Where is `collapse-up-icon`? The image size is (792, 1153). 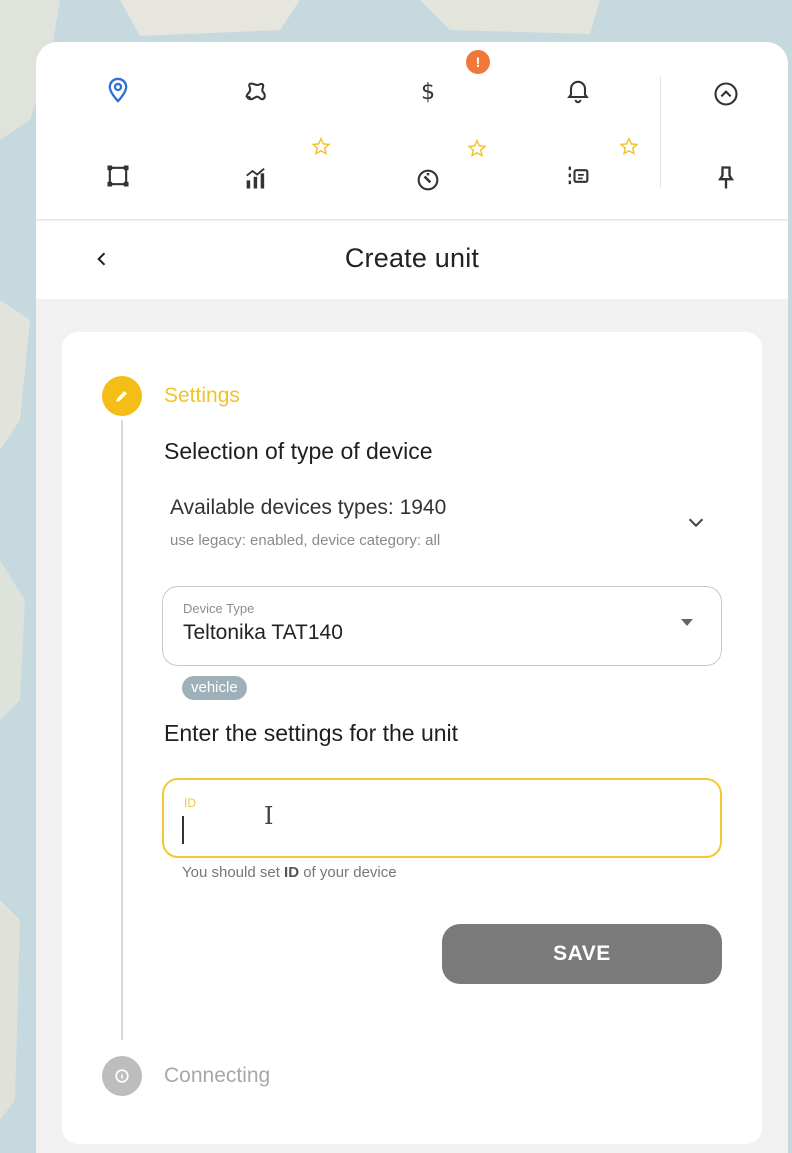 collapse-up-icon is located at coordinates (726, 94).